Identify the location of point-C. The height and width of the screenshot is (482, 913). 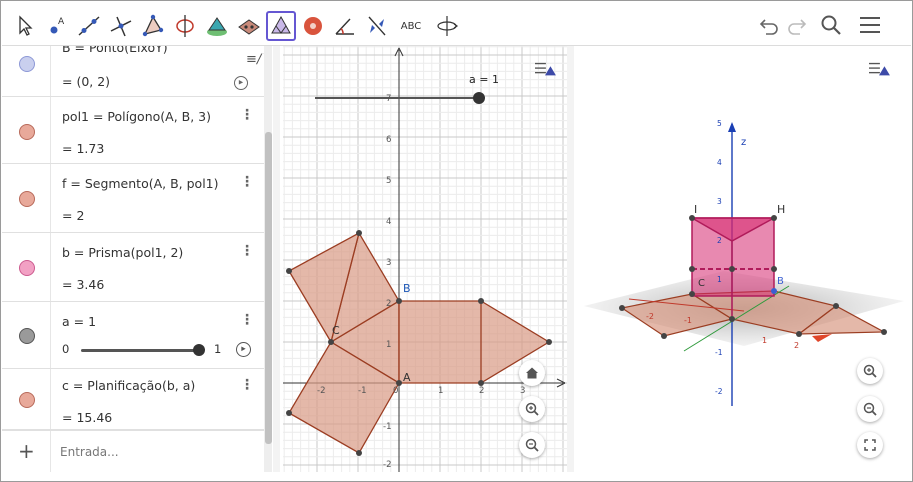
(331, 342).